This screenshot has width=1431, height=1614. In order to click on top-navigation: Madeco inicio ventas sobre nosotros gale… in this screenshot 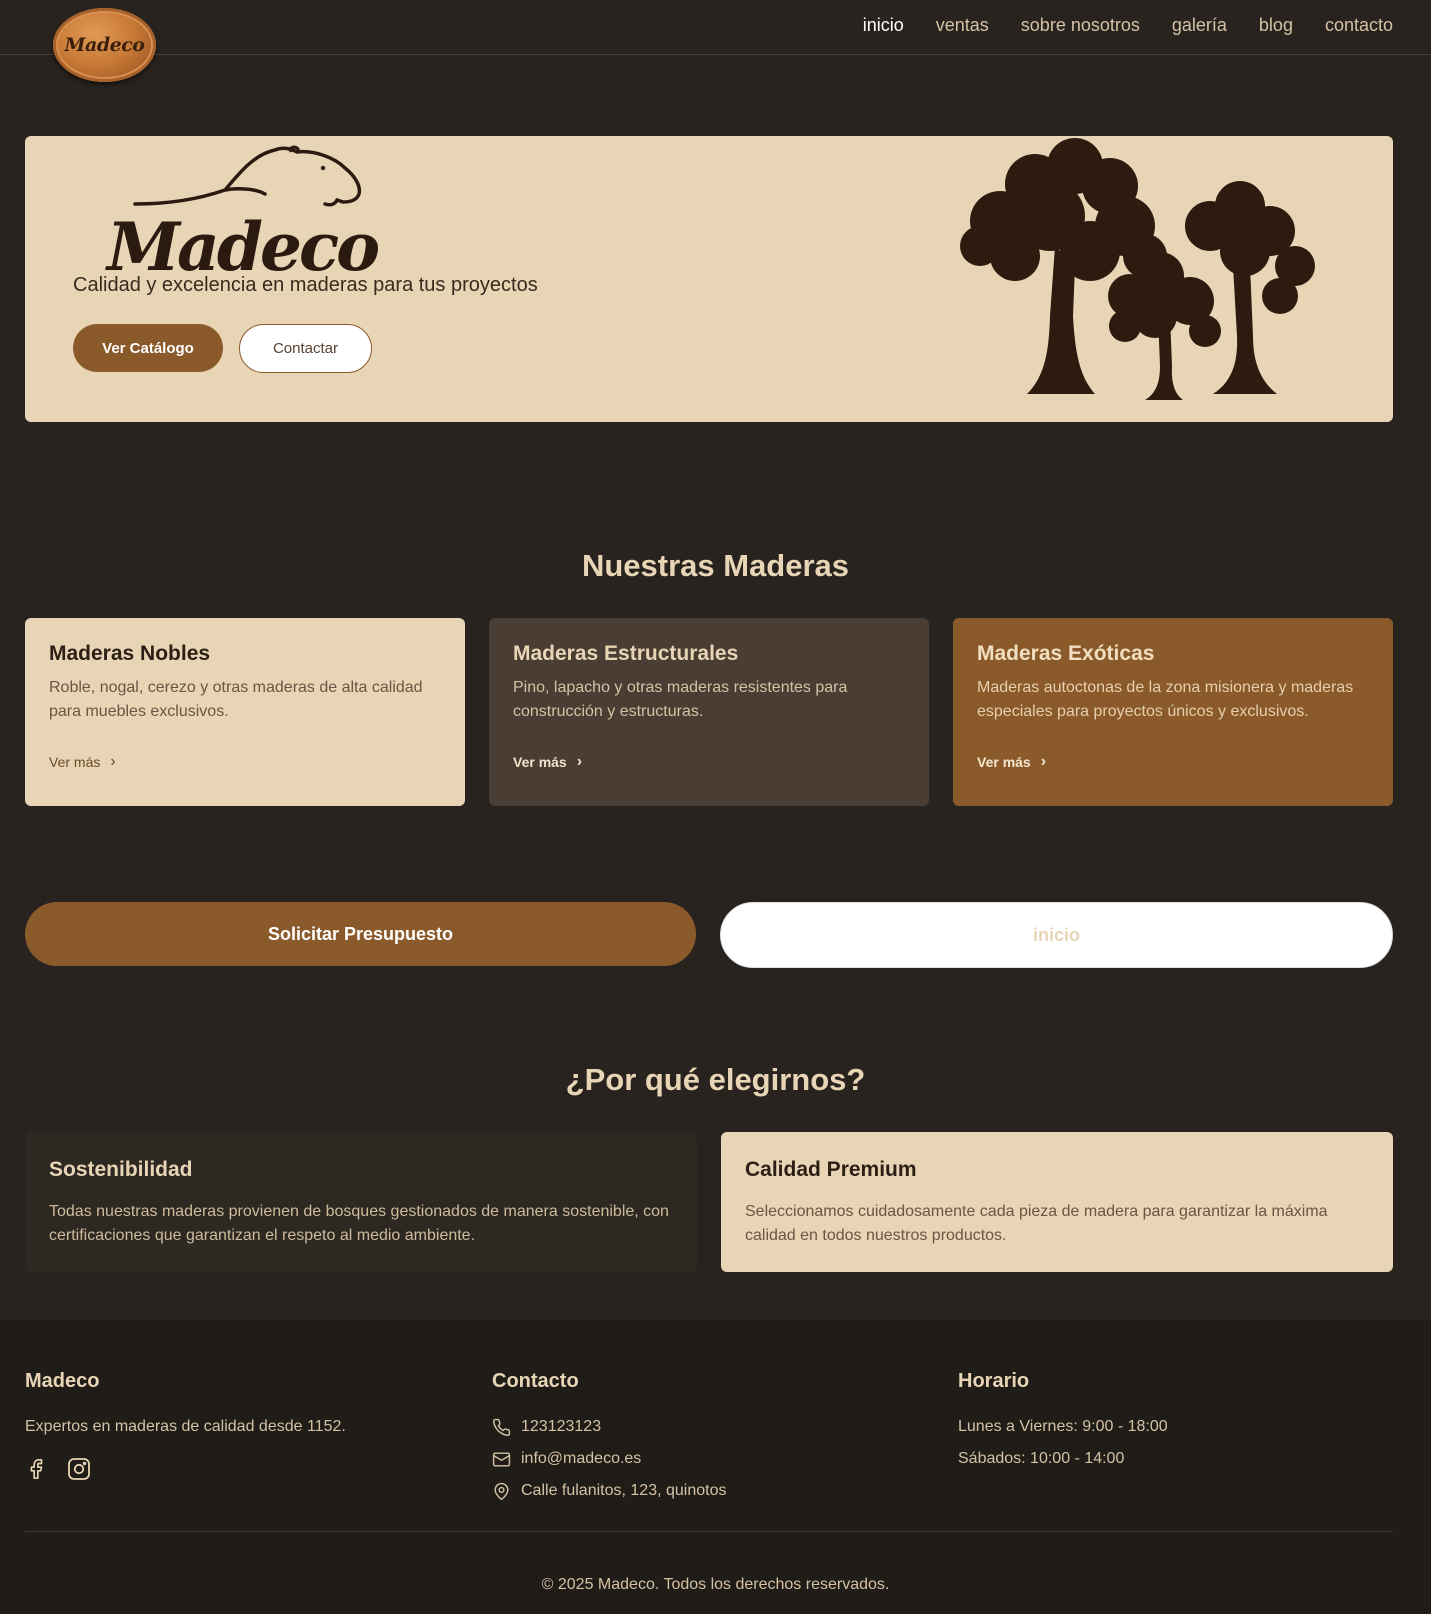, I will do `click(715, 41)`.